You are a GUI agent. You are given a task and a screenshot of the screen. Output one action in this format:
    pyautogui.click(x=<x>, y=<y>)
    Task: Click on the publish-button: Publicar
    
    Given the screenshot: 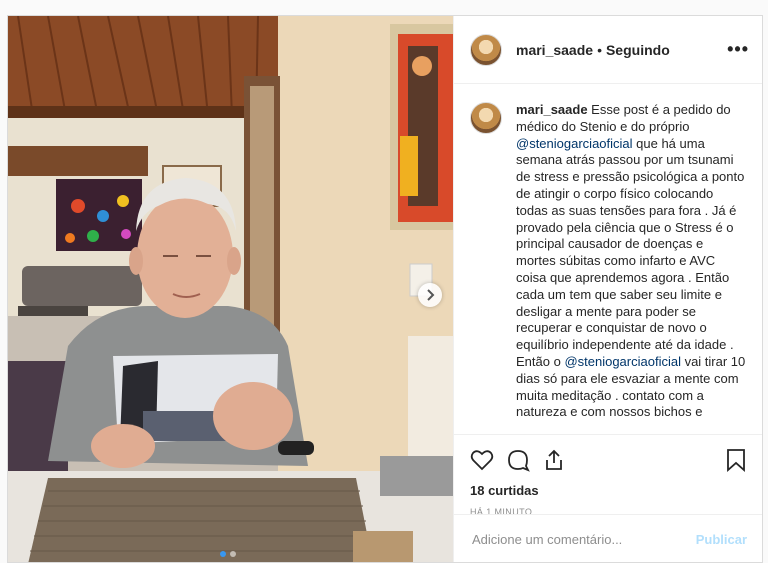 What is the action you would take?
    pyautogui.click(x=721, y=539)
    